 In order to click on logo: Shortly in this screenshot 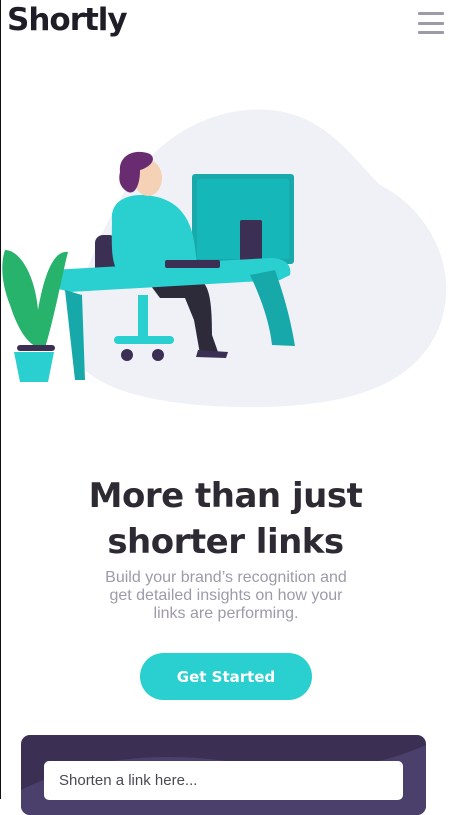, I will do `click(67, 20)`.